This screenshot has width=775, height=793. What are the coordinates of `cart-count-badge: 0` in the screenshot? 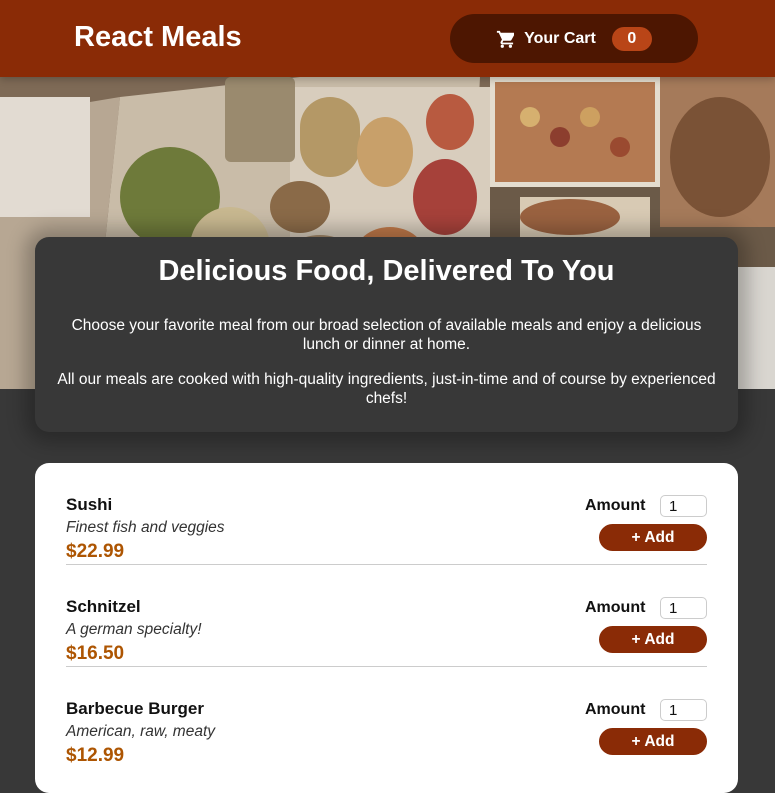 It's located at (631, 38).